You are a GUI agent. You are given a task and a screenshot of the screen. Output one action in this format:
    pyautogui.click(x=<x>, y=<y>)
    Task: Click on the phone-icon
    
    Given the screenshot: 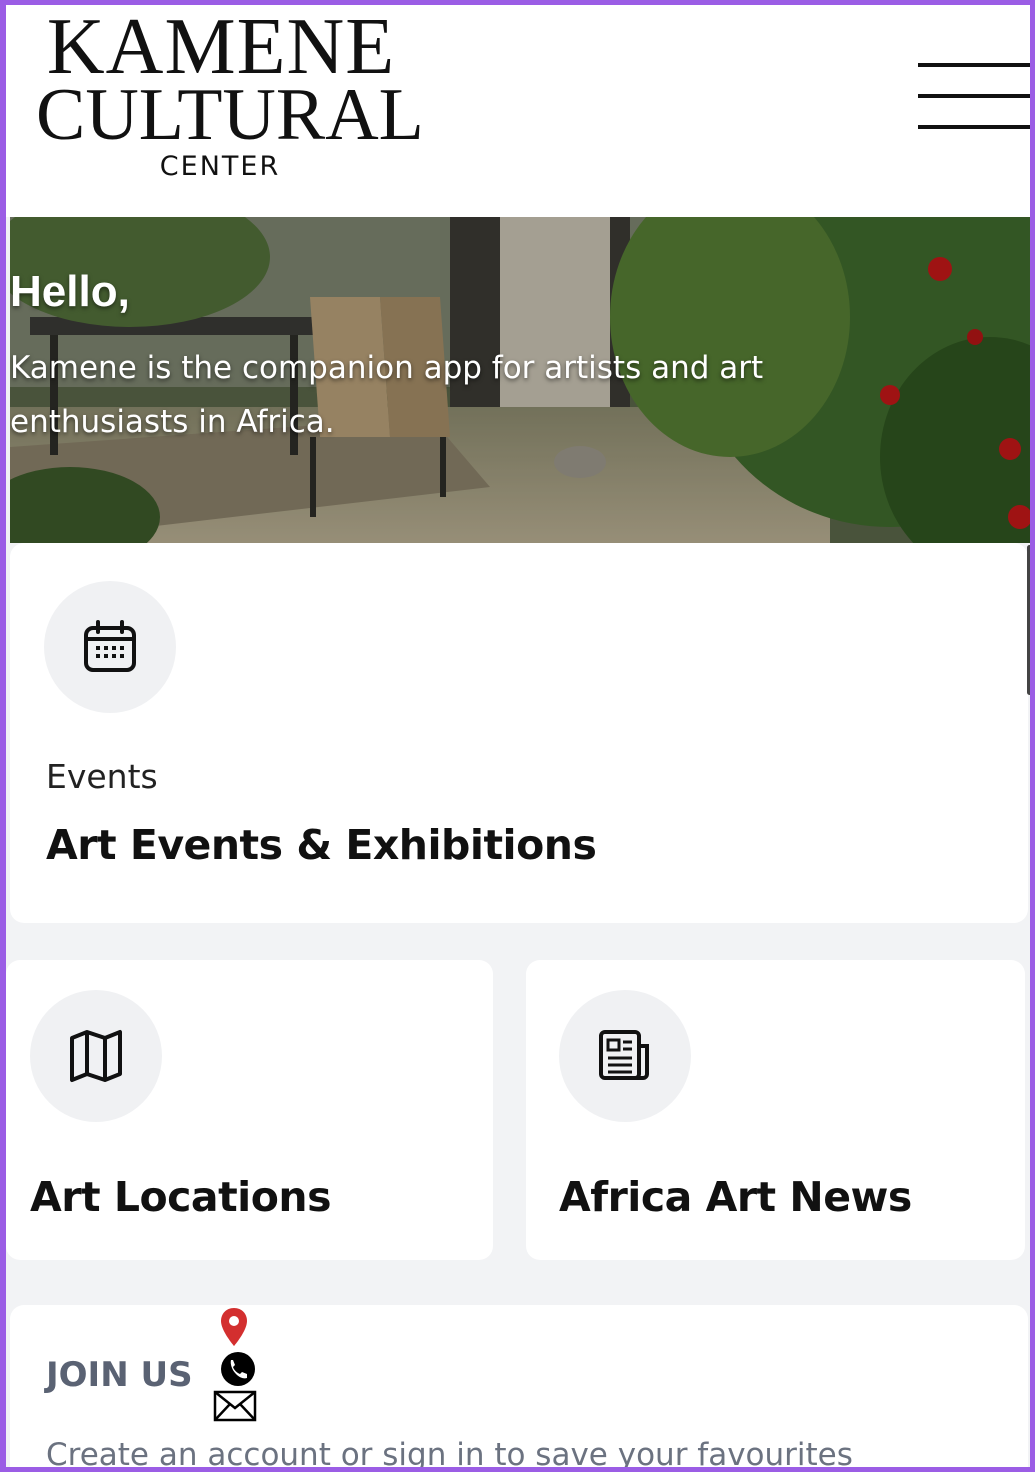 What is the action you would take?
    pyautogui.click(x=238, y=1369)
    